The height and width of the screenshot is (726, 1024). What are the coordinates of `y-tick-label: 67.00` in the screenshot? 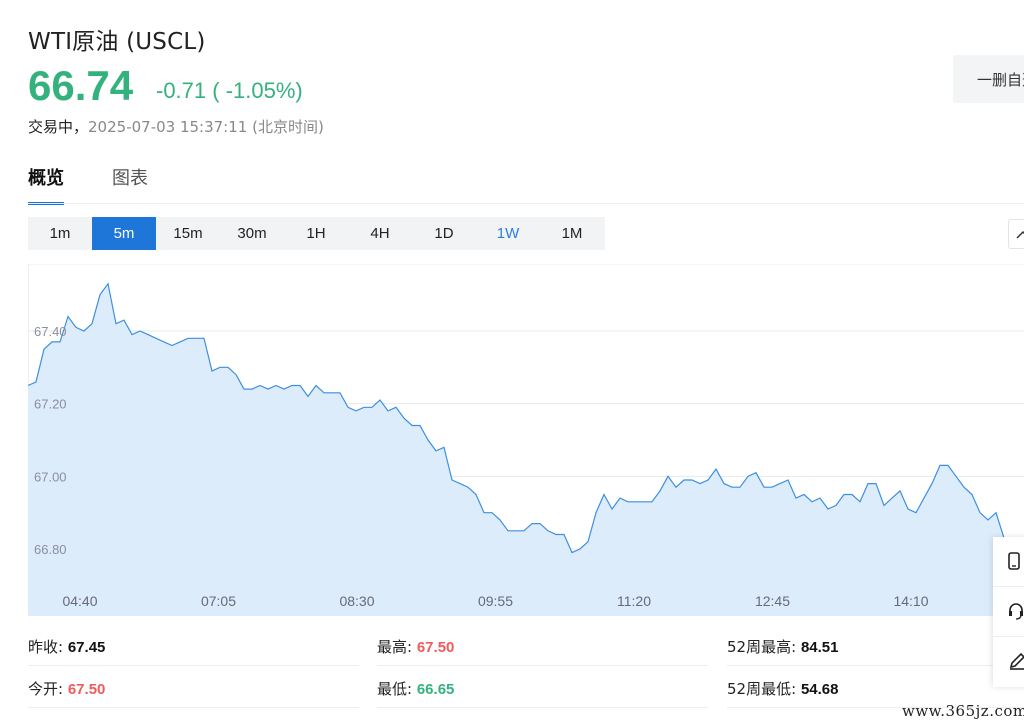 It's located at (50, 476).